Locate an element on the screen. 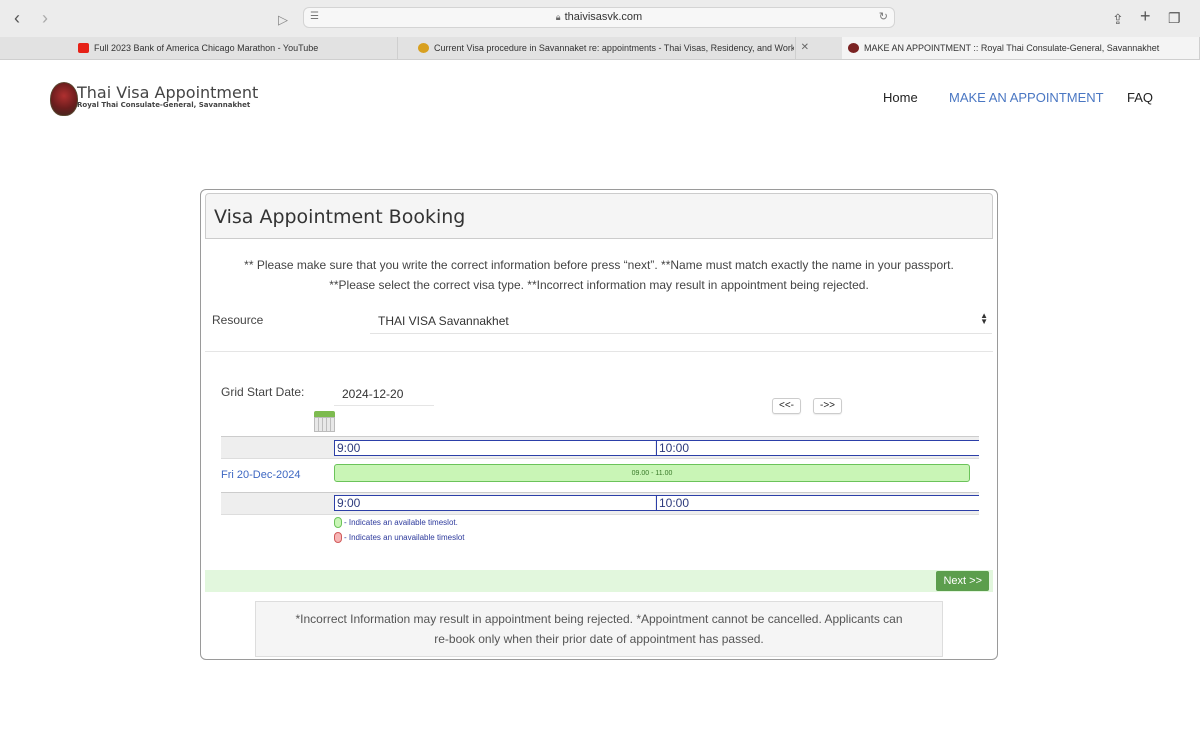 This screenshot has height=744, width=1200. browser-toolbar: ‹ › ▷ ☰ 🔒︎ thaivisasvk.com ↻ ⇪ + ❐ is located at coordinates (600, 19).